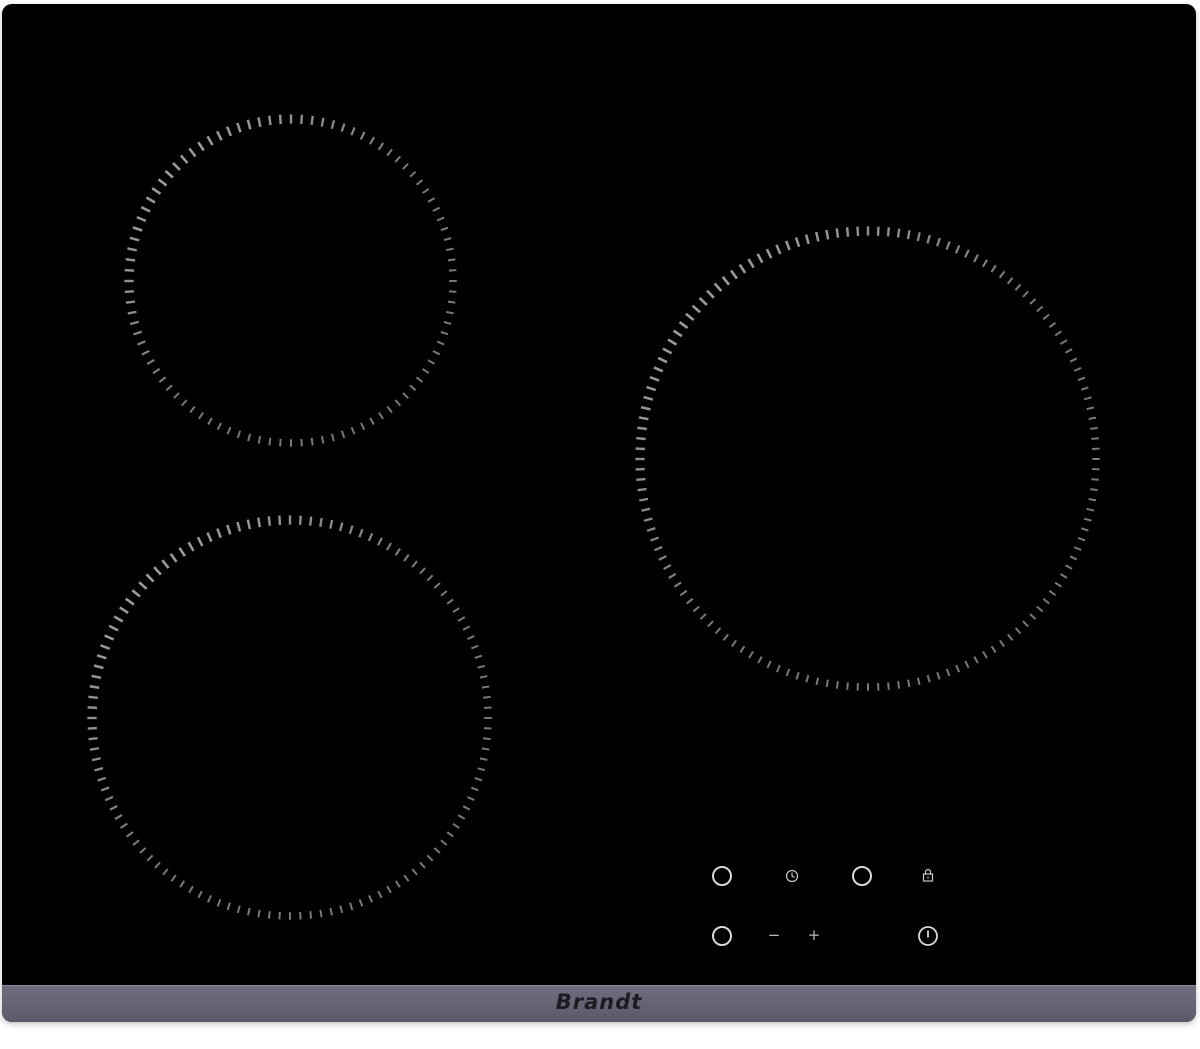  What do you see at coordinates (792, 876) in the screenshot?
I see `timer-button` at bounding box center [792, 876].